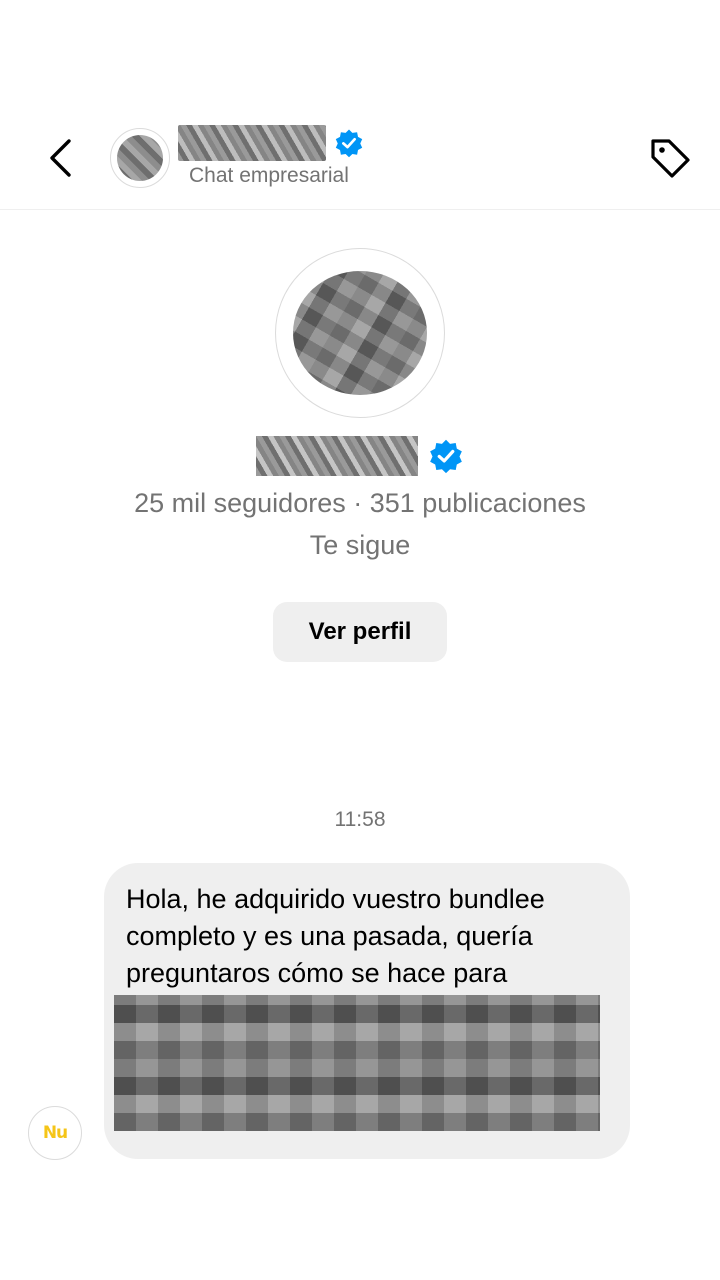 This screenshot has height=1280, width=720. What do you see at coordinates (269, 175) in the screenshot?
I see `header-subtitle: Chat empresarial` at bounding box center [269, 175].